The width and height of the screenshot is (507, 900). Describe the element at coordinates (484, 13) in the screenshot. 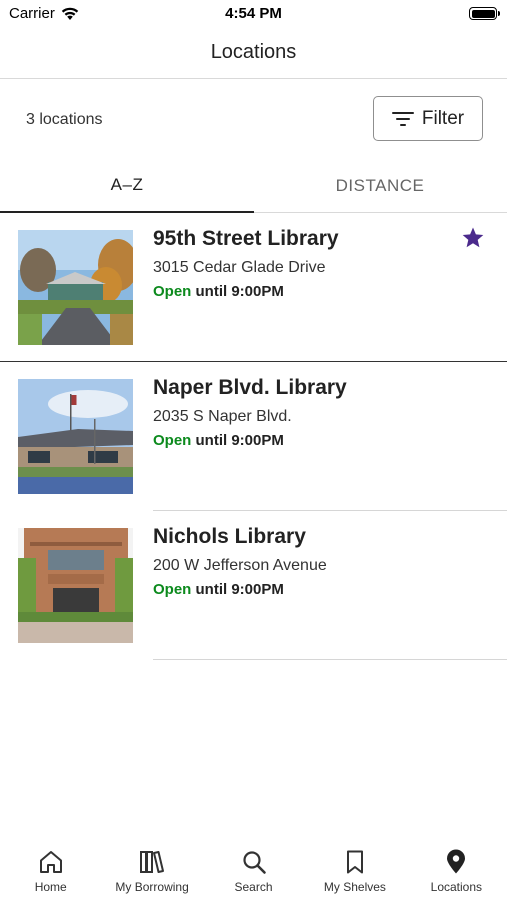

I see `battery-icon` at that location.